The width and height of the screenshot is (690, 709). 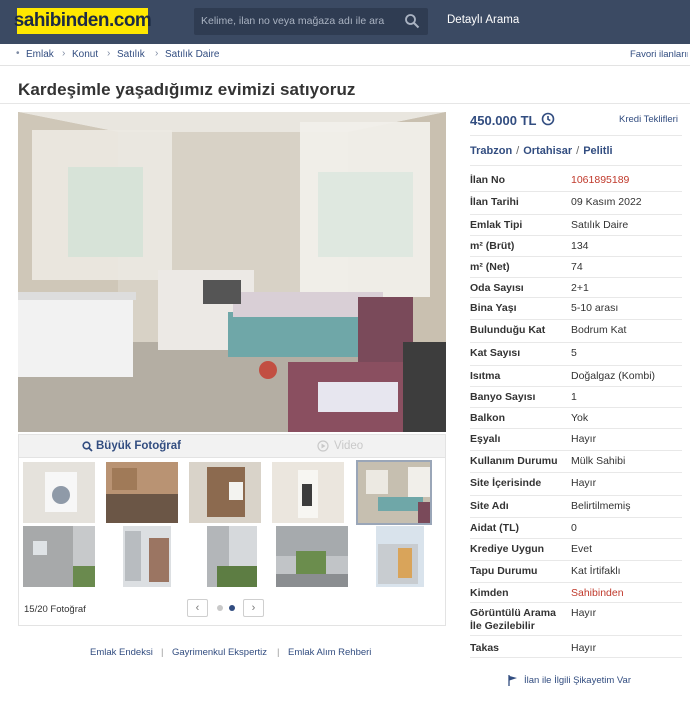 What do you see at coordinates (483, 20) in the screenshot?
I see `advanced-search-link: Detaylı Arama` at bounding box center [483, 20].